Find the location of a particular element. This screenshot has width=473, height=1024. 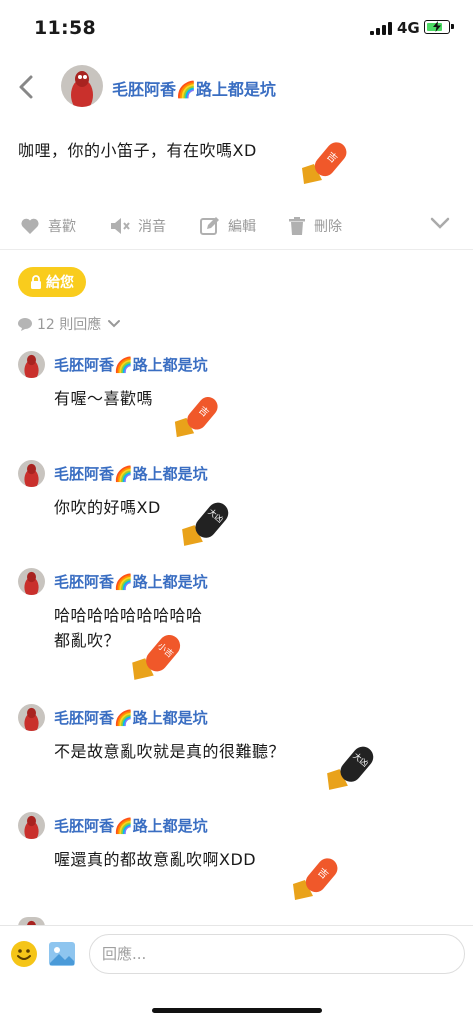

post-actions: 喜歡 消音 編輯 刪除 is located at coordinates (236, 228).